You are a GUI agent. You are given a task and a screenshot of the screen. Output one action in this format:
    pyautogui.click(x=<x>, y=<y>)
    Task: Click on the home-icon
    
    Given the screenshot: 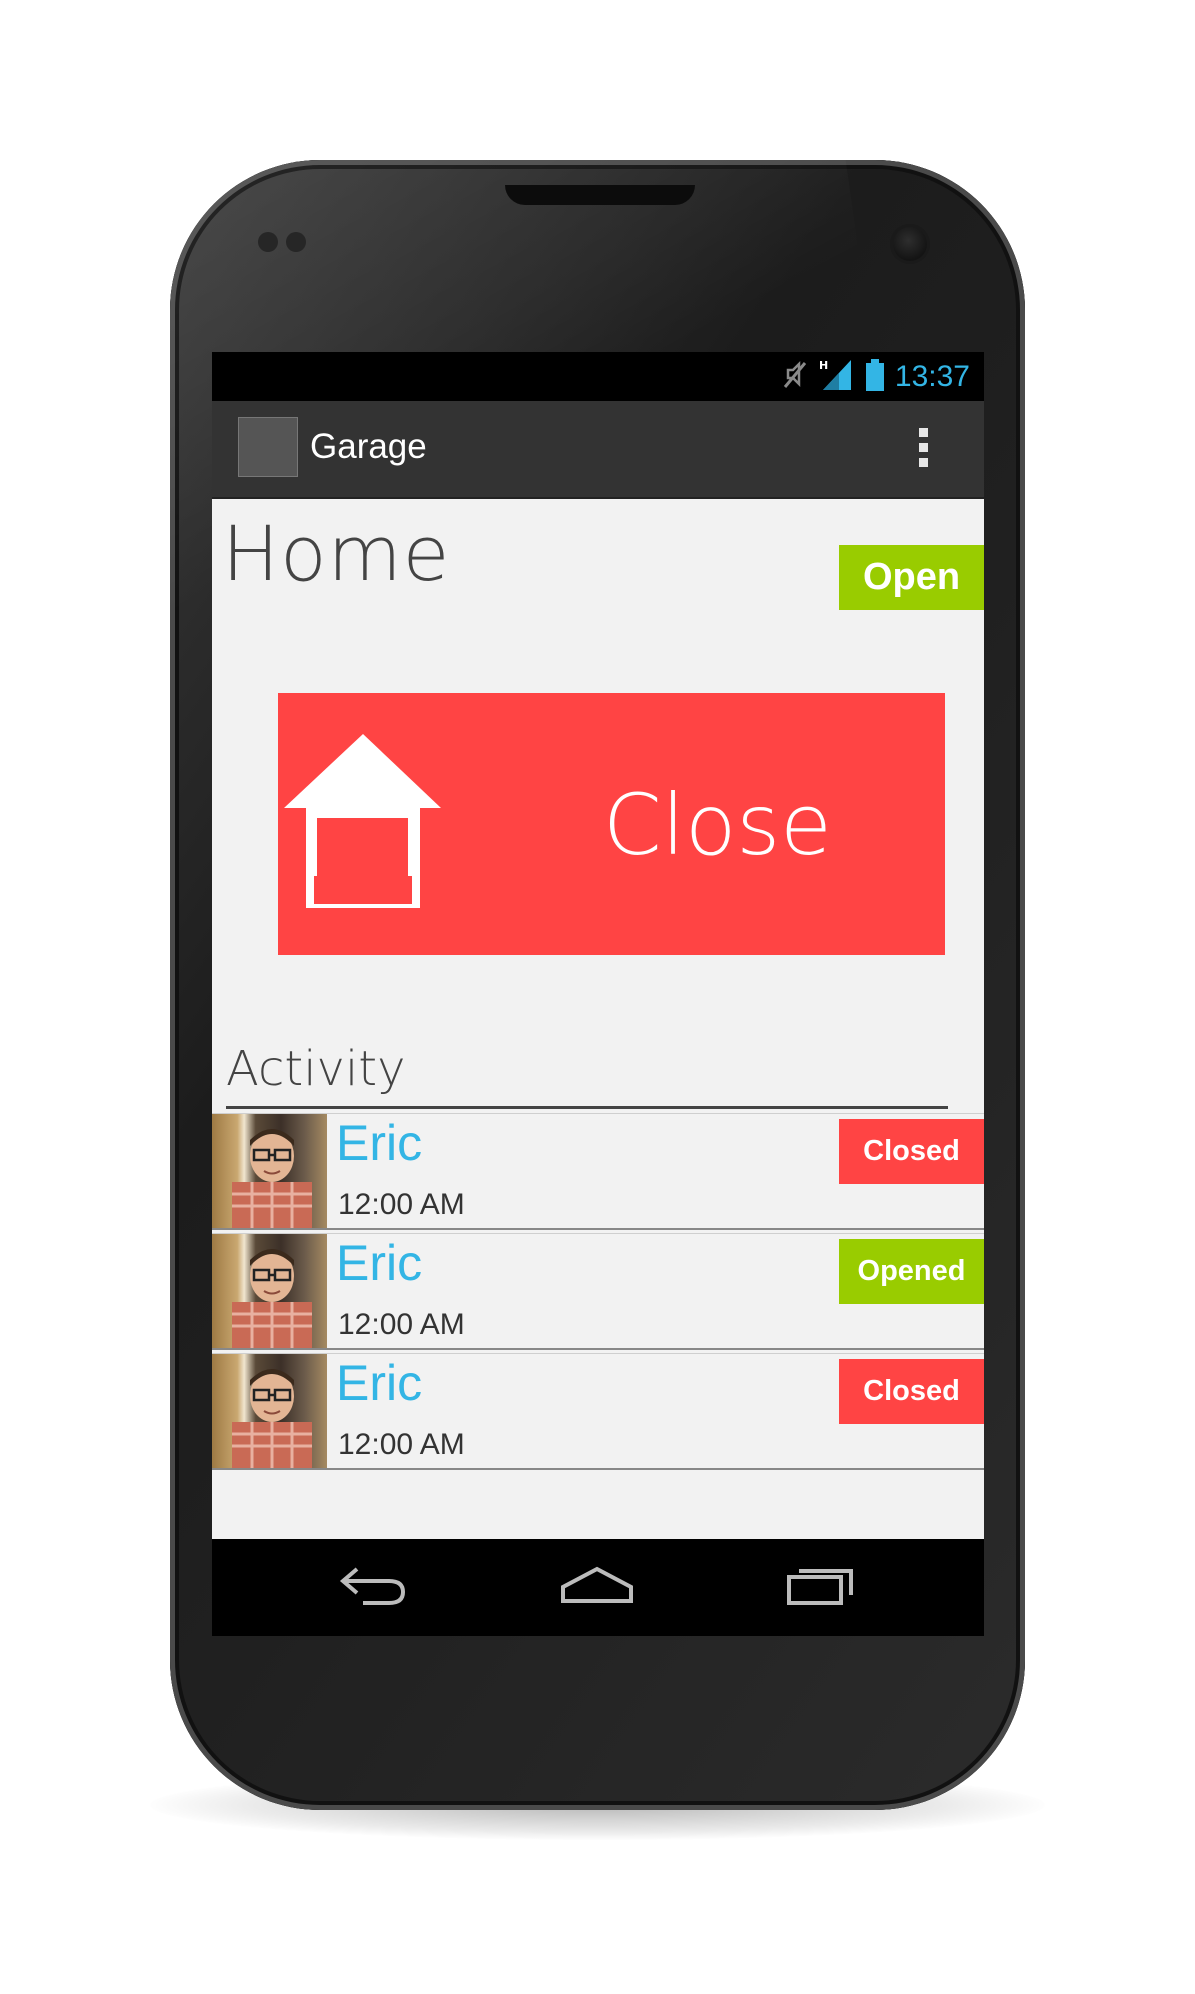 What is the action you would take?
    pyautogui.click(x=597, y=1587)
    